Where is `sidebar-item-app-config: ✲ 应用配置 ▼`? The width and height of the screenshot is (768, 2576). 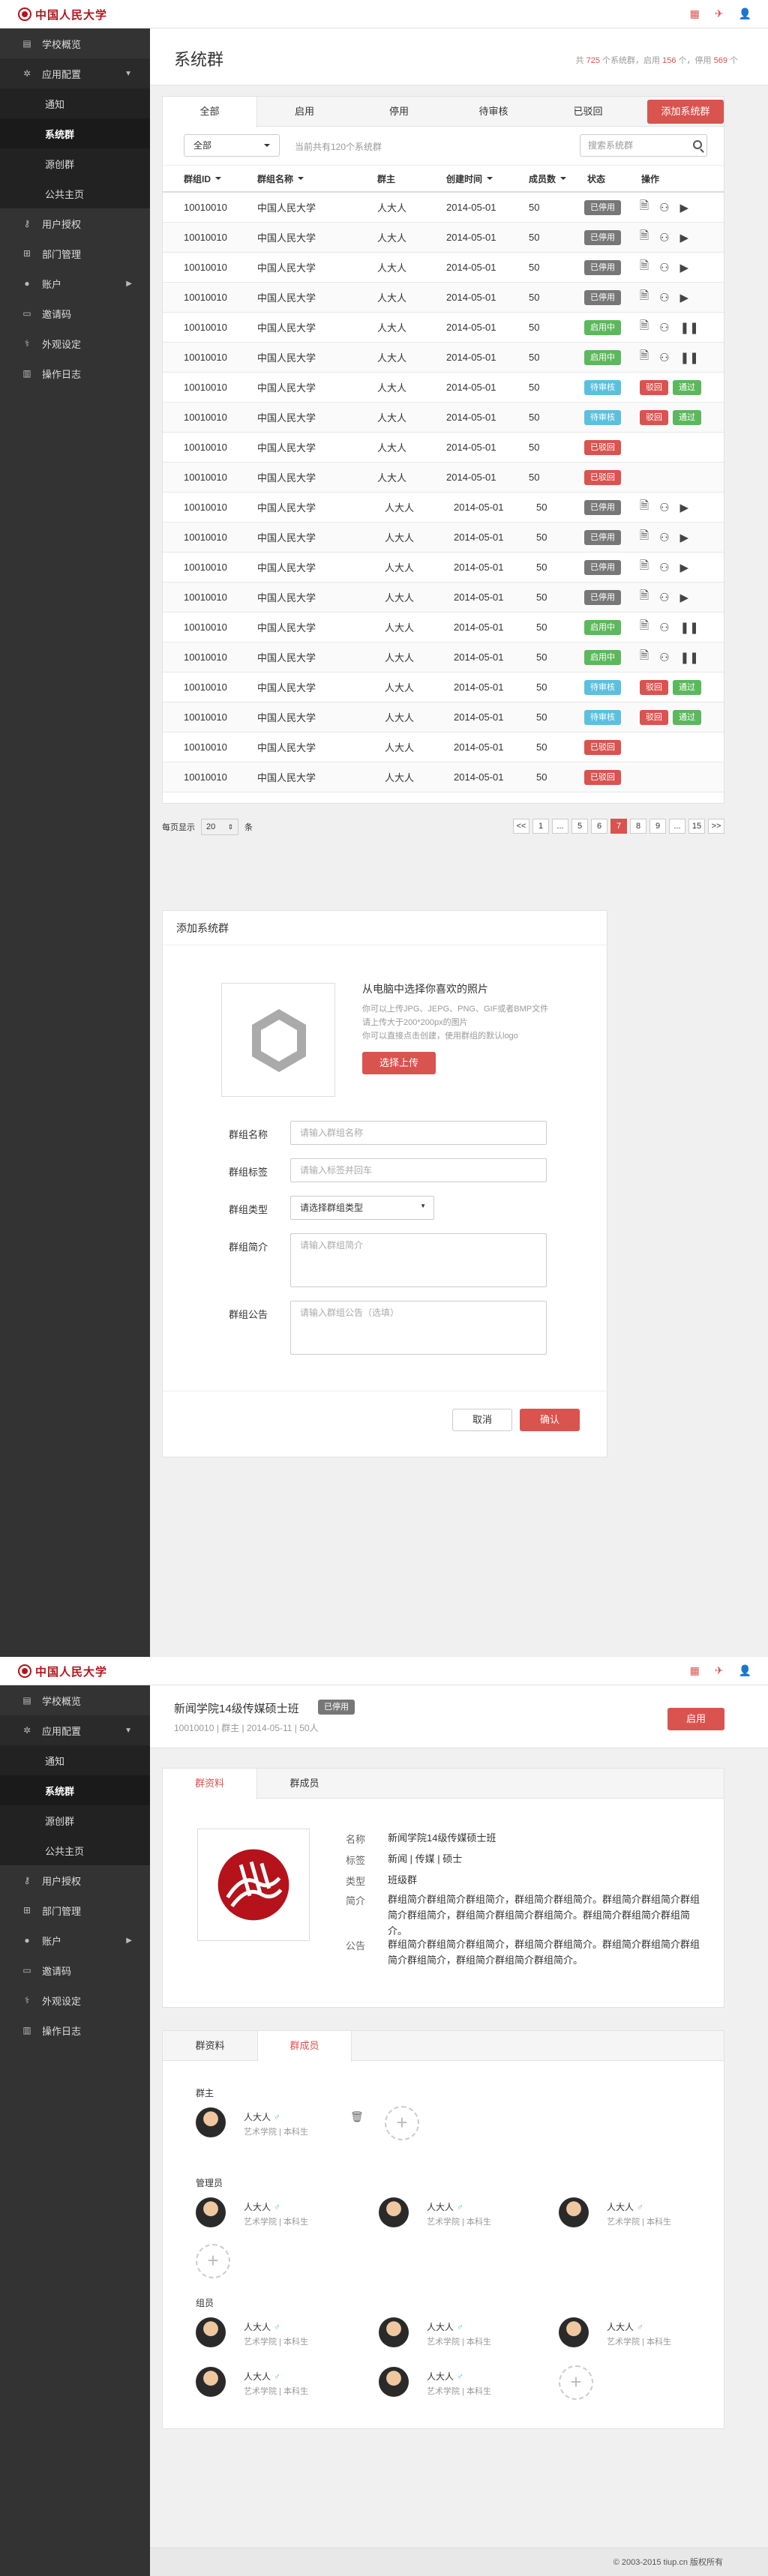
sidebar-item-app-config: ✲ 应用配置 ▼ is located at coordinates (75, 1730).